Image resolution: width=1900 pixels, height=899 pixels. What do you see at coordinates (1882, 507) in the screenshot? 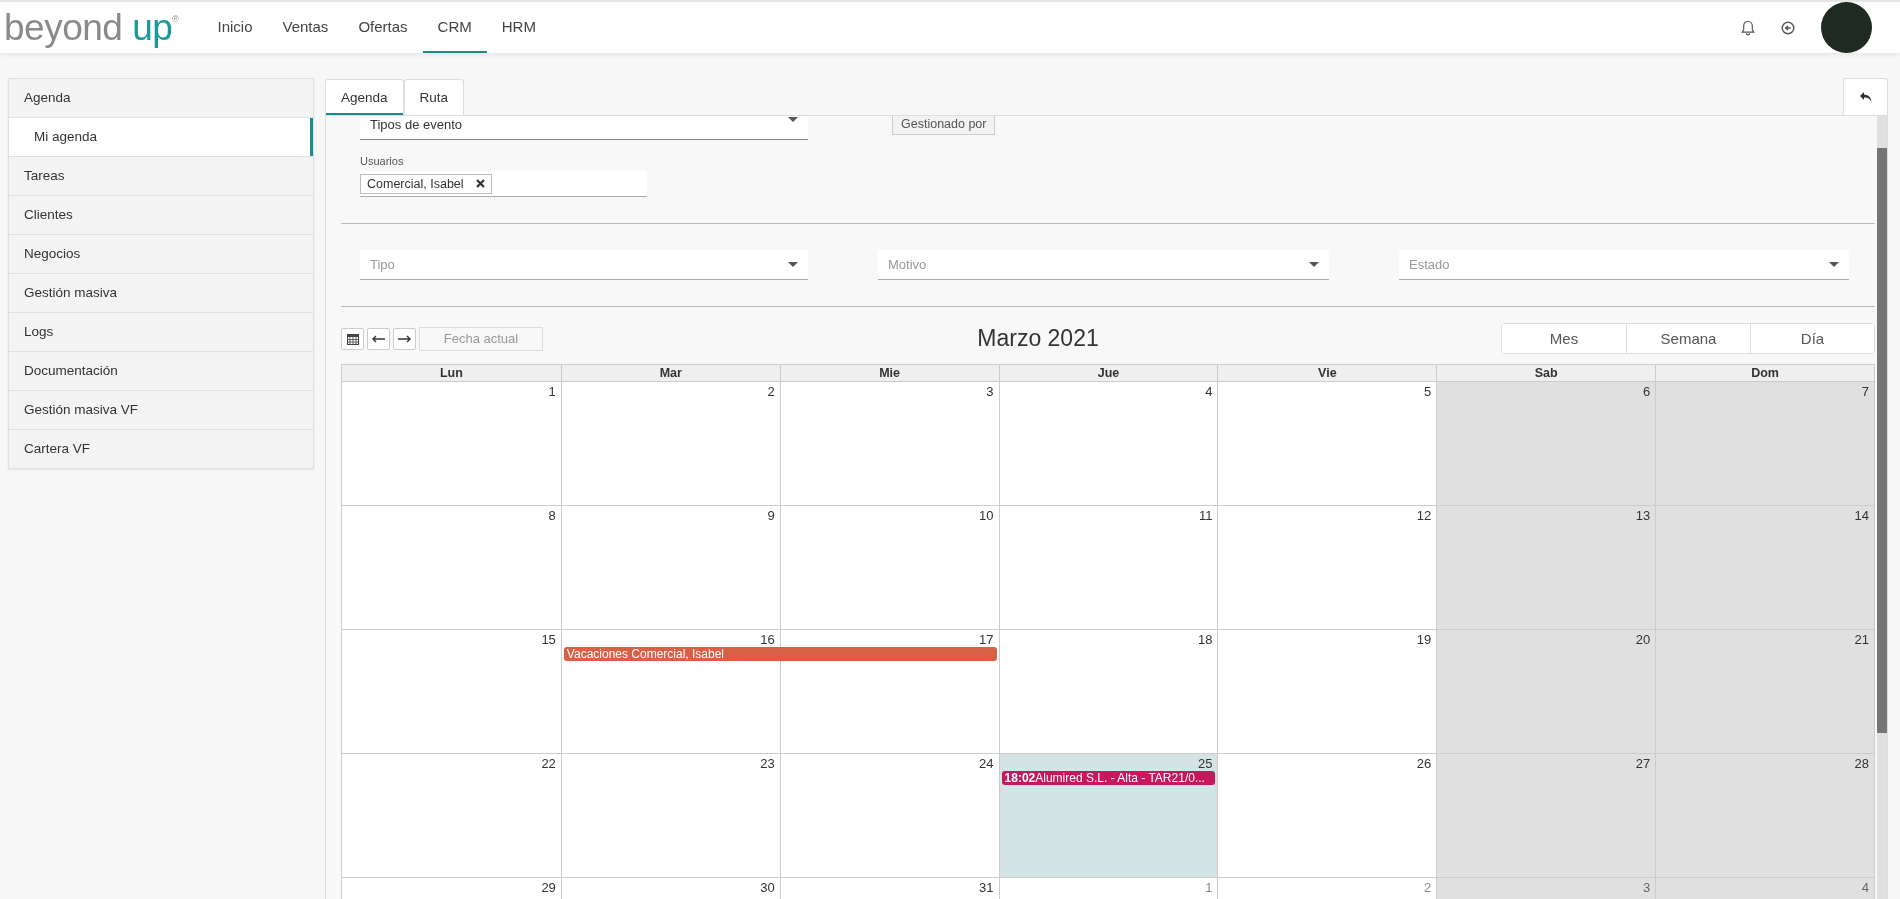
I see `scrollbar` at bounding box center [1882, 507].